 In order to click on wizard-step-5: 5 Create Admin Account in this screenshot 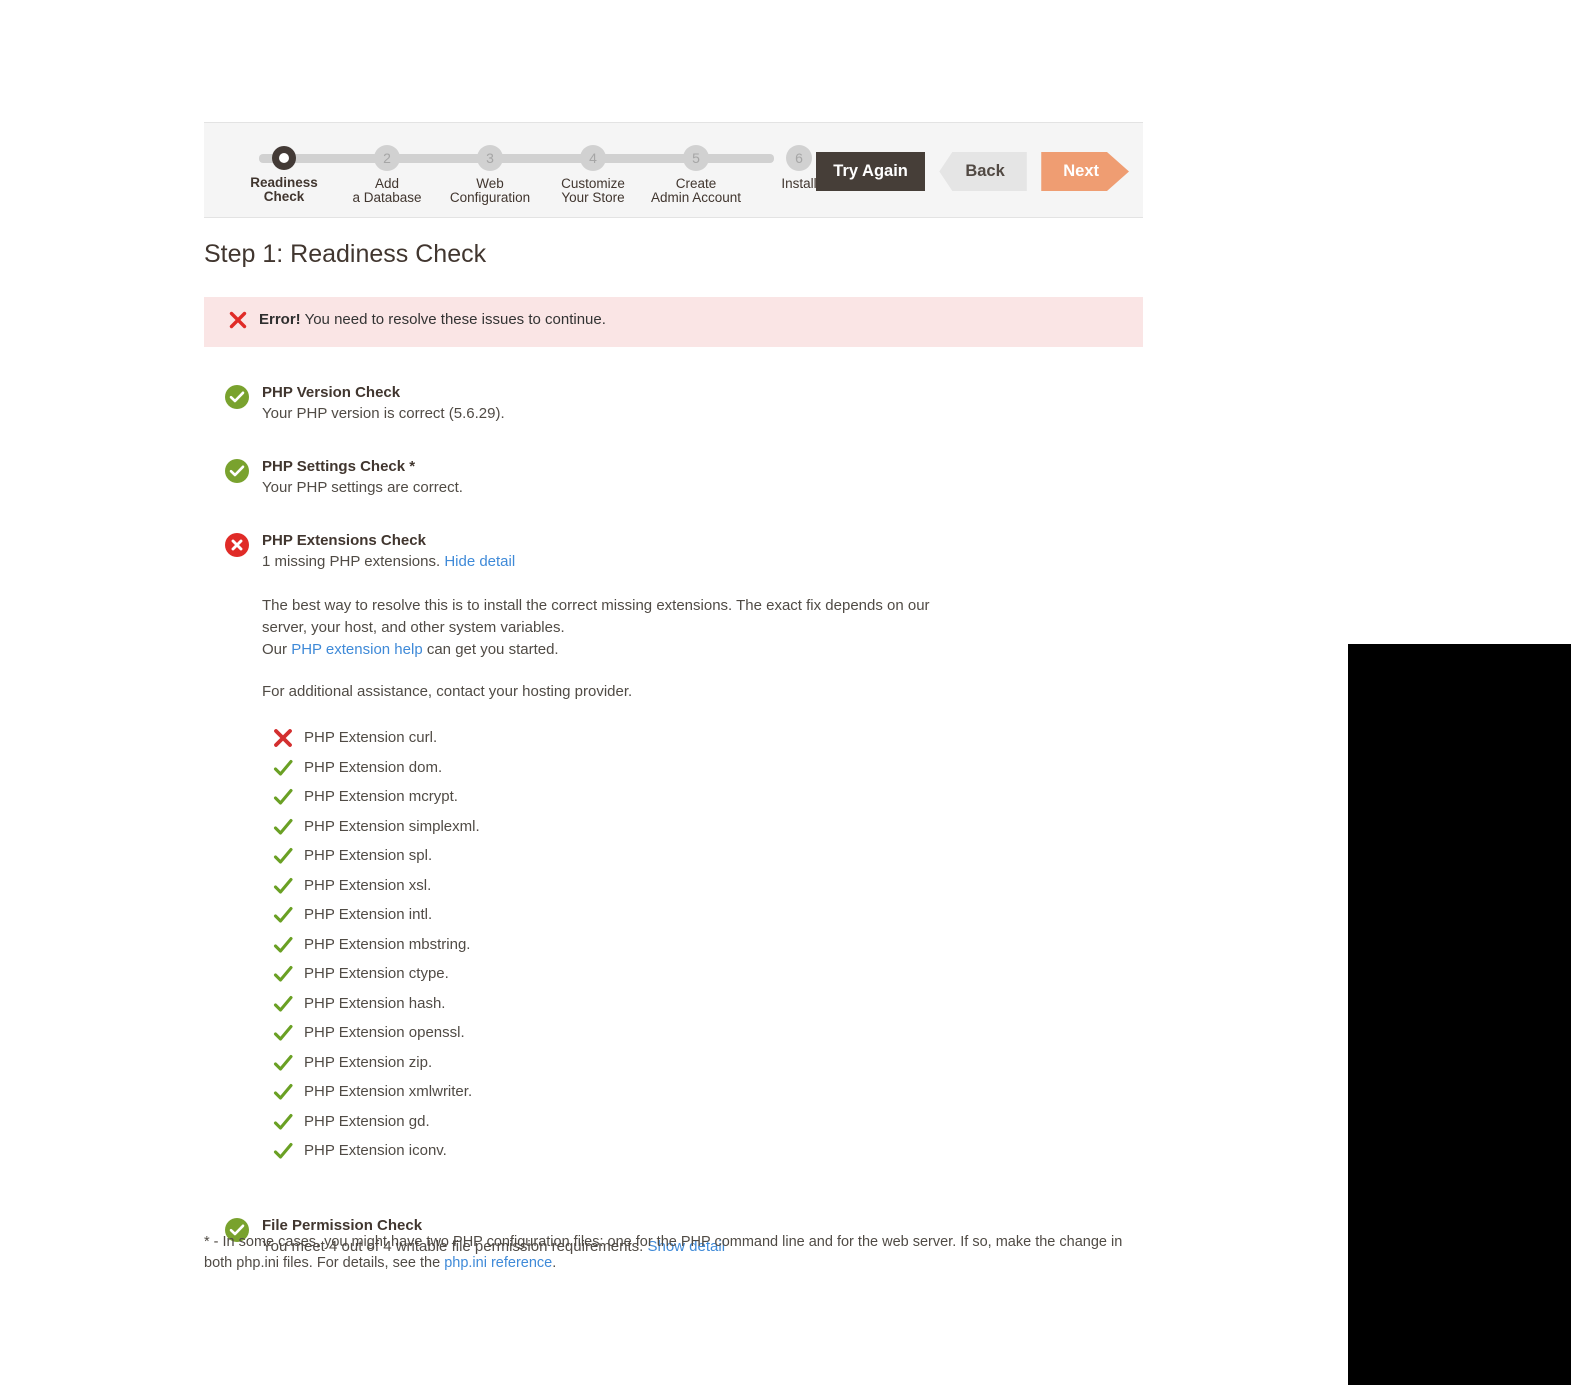, I will do `click(696, 164)`.